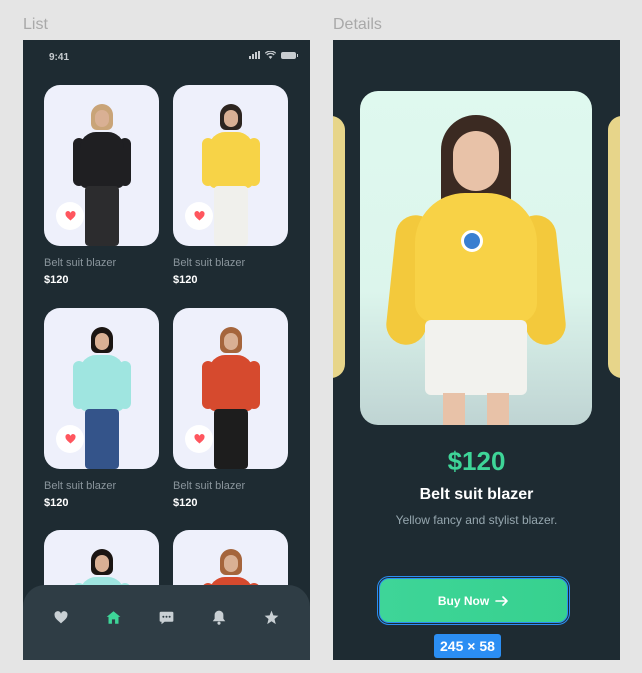  I want to click on dimension-tag: 245 × 58, so click(467, 646).